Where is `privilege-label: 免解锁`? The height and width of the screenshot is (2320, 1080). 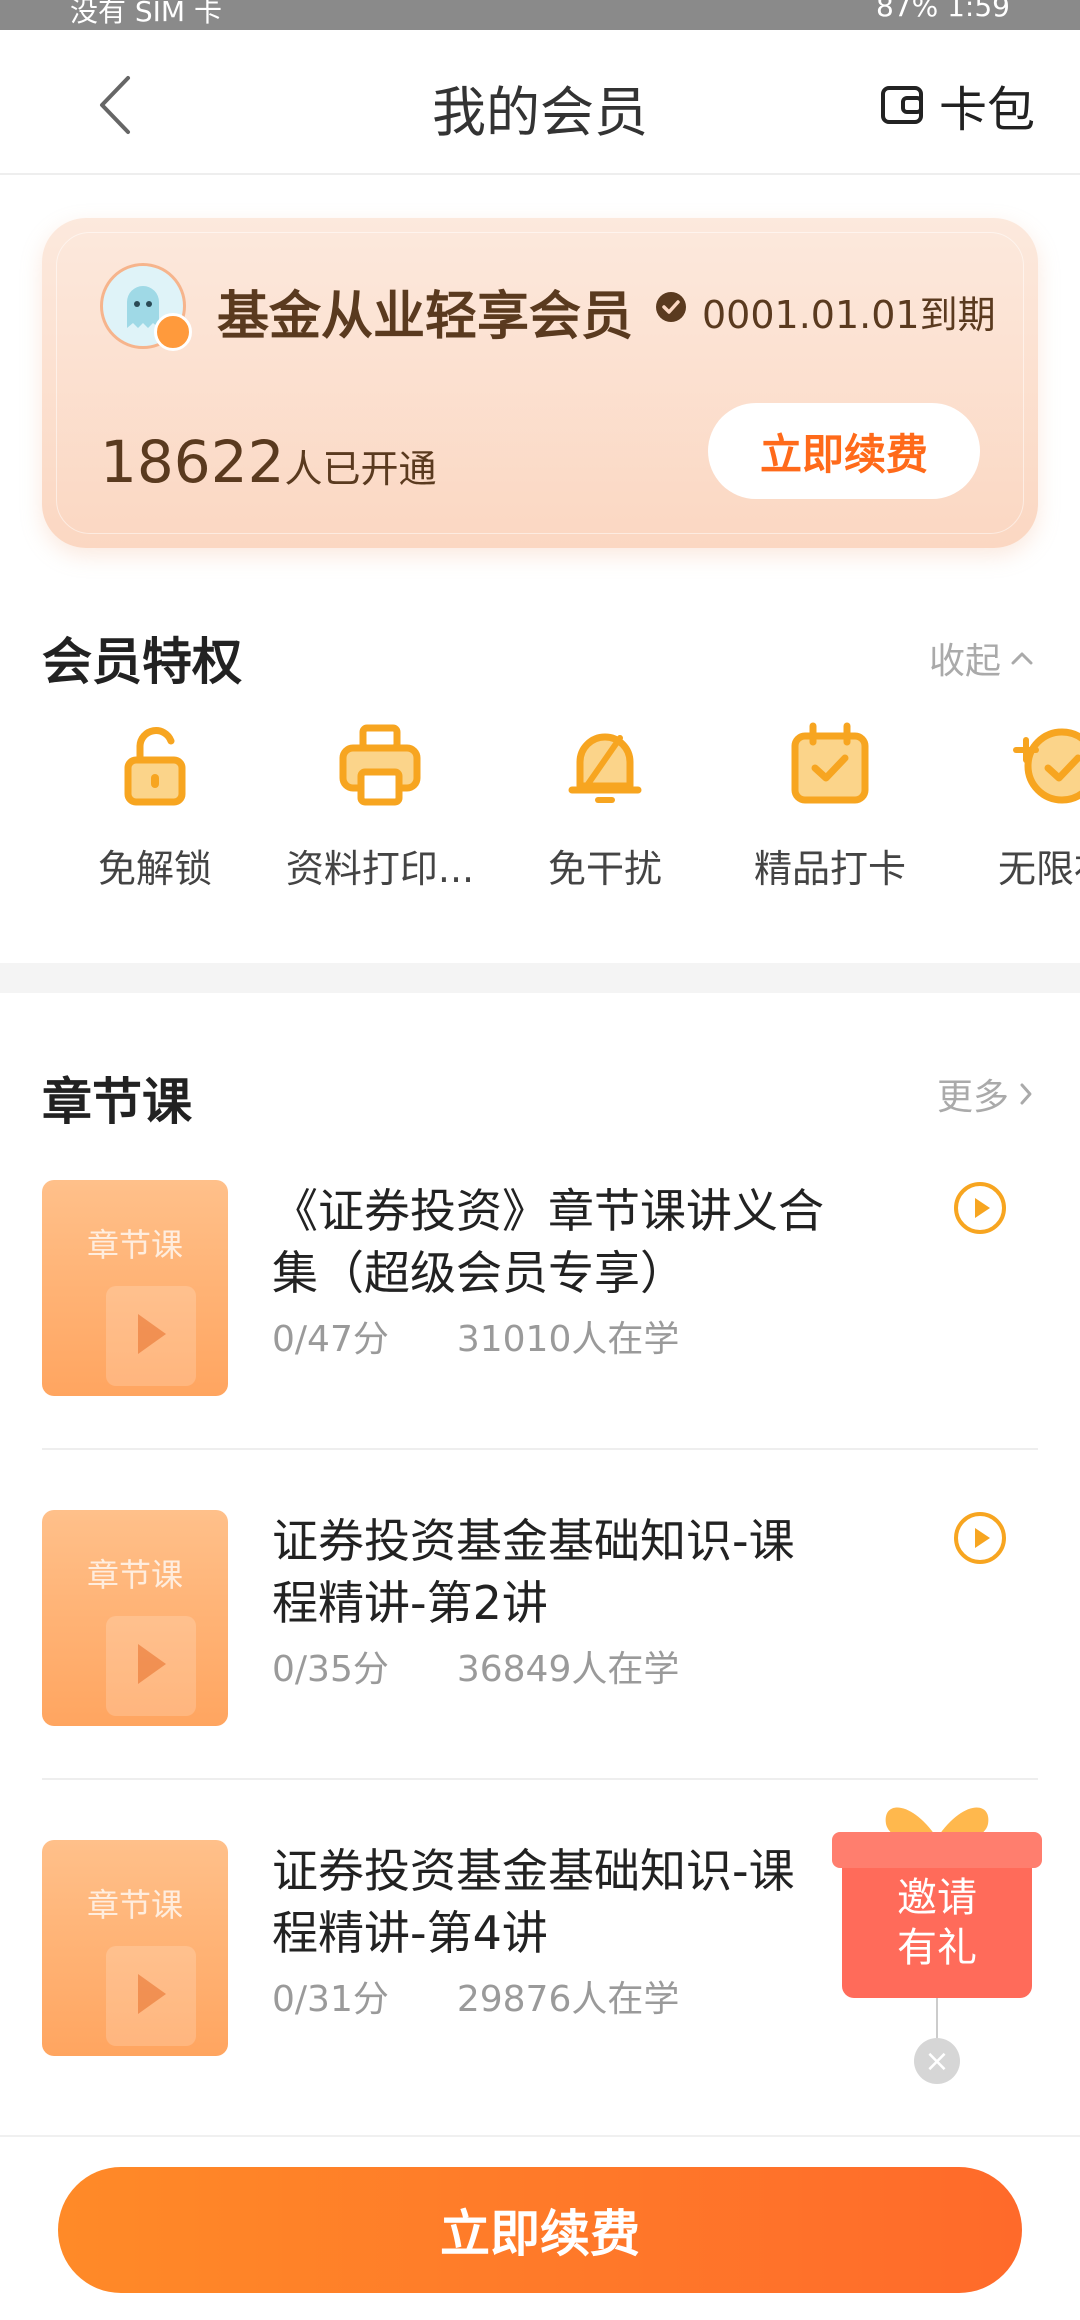
privilege-label: 免解锁 is located at coordinates (154, 869).